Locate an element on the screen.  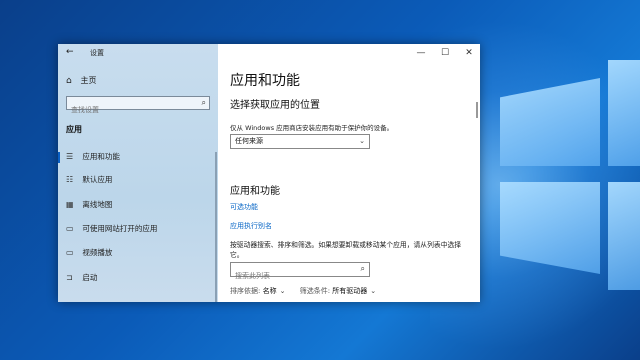
sidebar-item-home: ⌂ 主页 is located at coordinates (81, 80).